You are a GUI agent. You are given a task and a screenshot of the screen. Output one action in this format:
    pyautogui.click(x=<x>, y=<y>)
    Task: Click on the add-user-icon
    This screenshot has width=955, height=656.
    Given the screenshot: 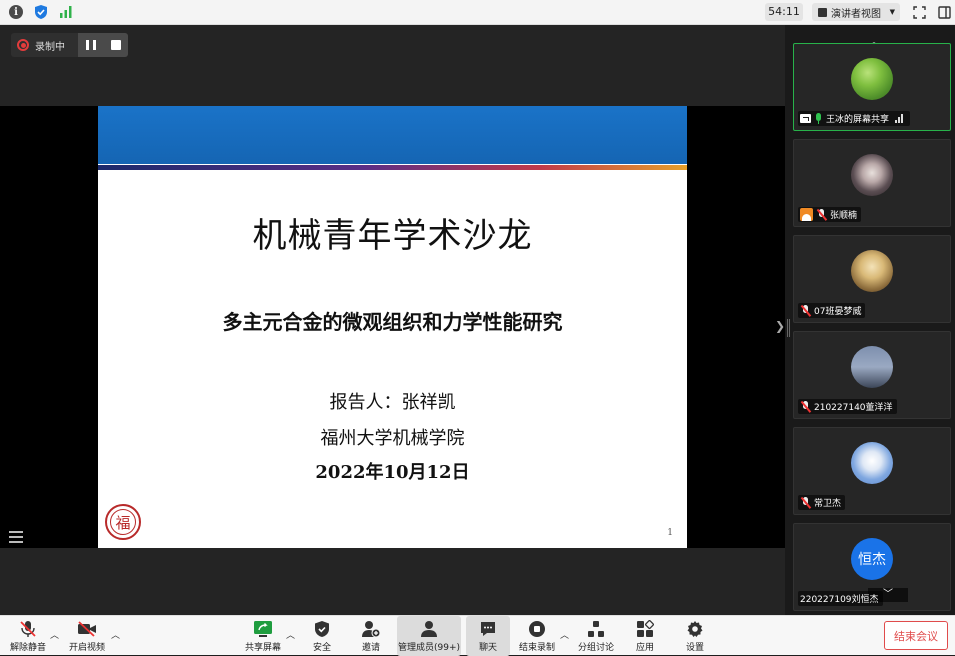 What is the action you would take?
    pyautogui.click(x=371, y=629)
    